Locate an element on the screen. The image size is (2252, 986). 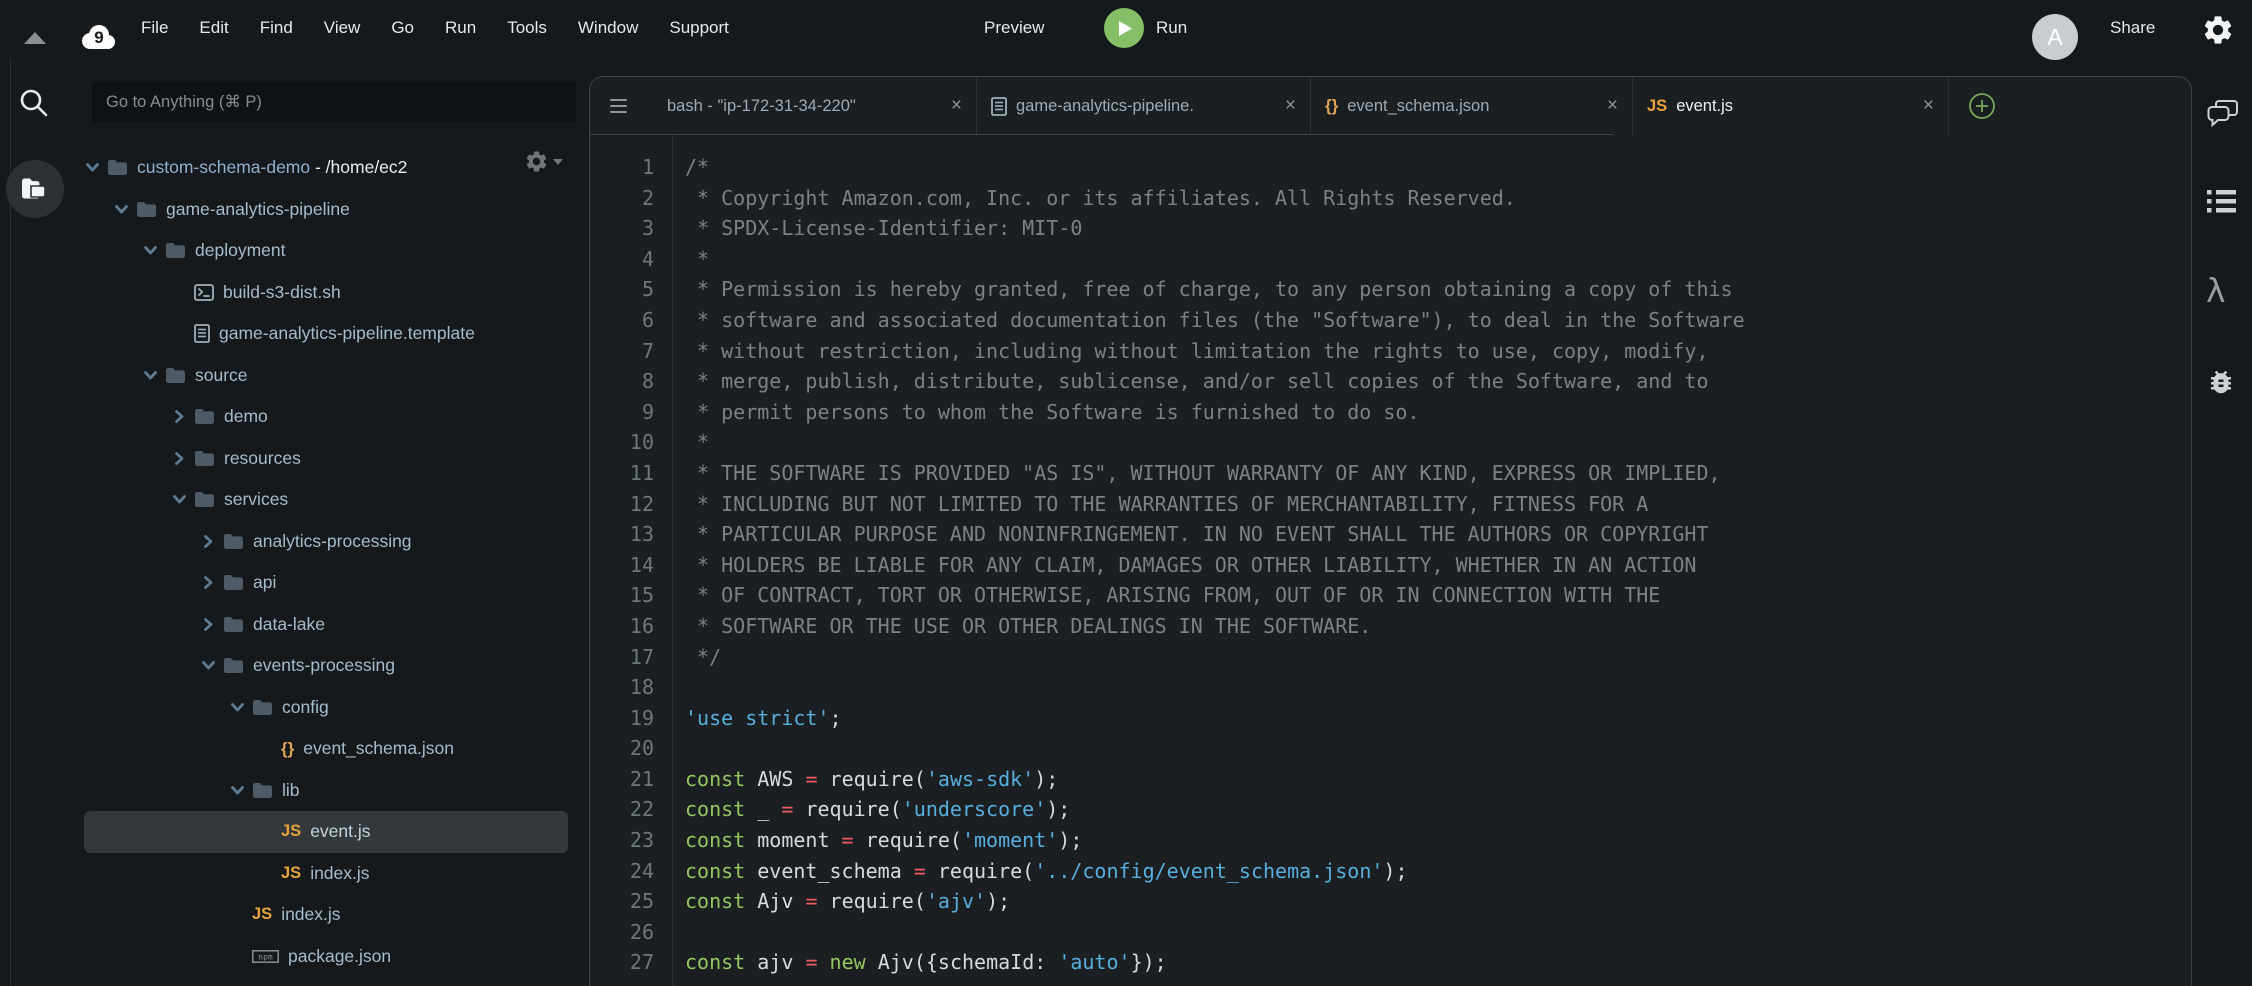
run-button: Run is located at coordinates (1145, 28).